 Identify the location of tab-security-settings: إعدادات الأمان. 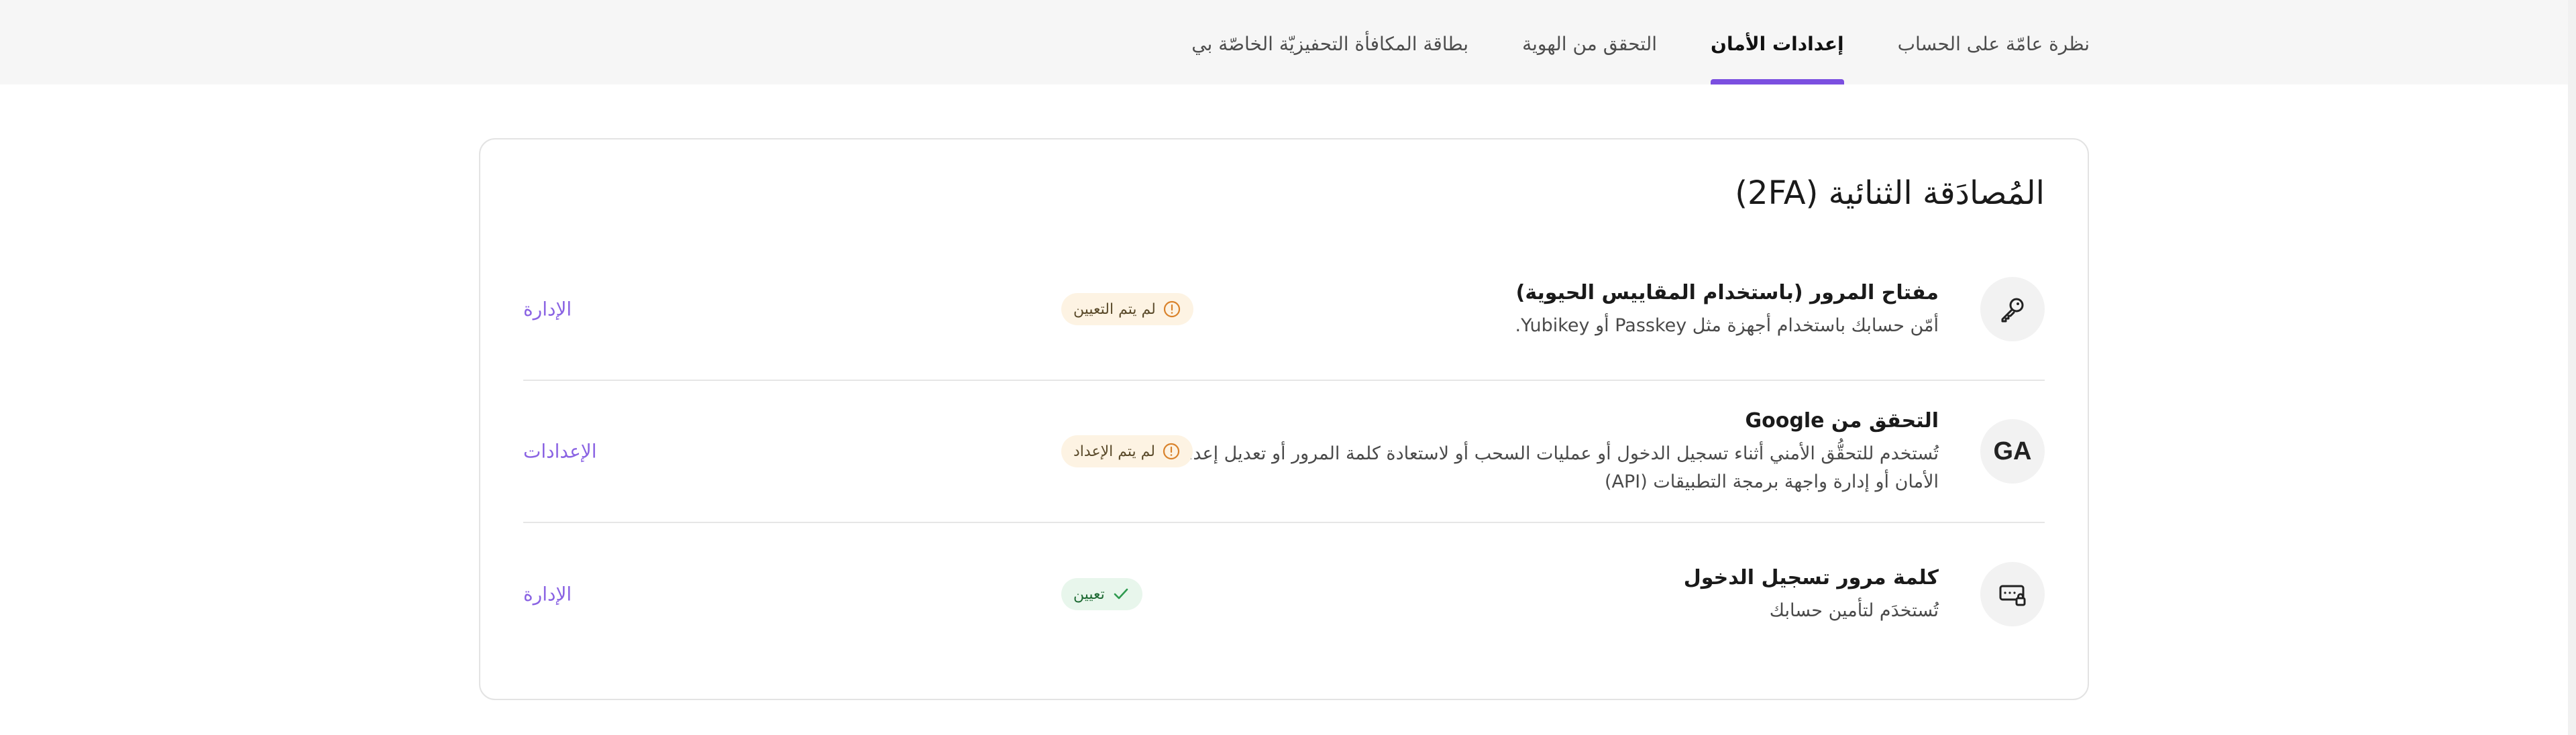
(1777, 42).